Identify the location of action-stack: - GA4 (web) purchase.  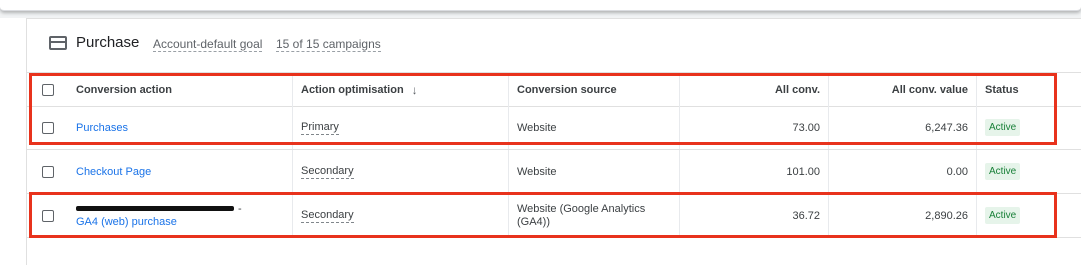
(159, 216).